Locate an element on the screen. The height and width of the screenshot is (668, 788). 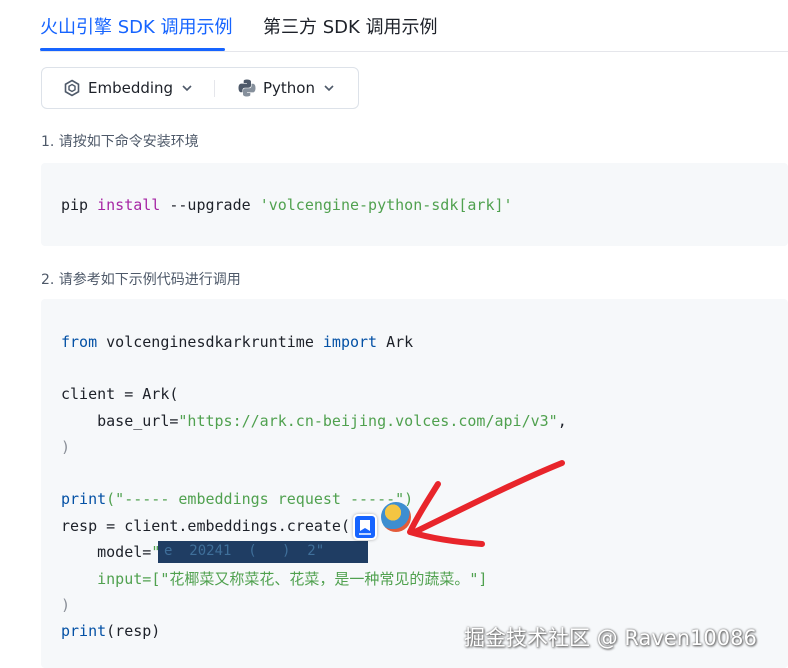
code-line: input=["花椰菜又称菜花、花菜，是一种常见的蔬菜。"] is located at coordinates (274, 579).